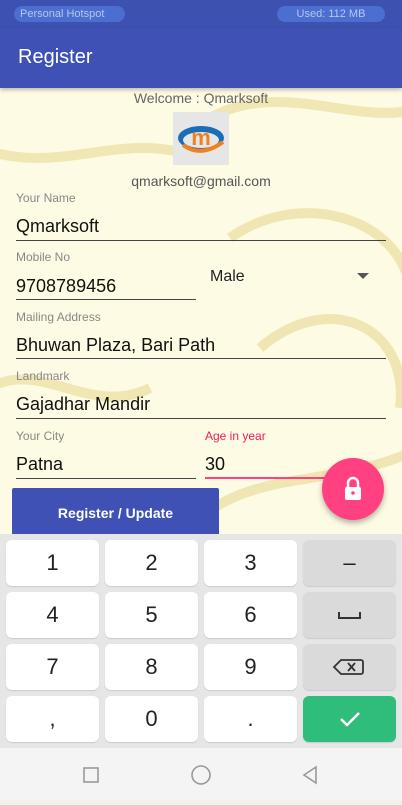  Describe the element at coordinates (151, 667) in the screenshot. I see `key-8: 8` at that location.